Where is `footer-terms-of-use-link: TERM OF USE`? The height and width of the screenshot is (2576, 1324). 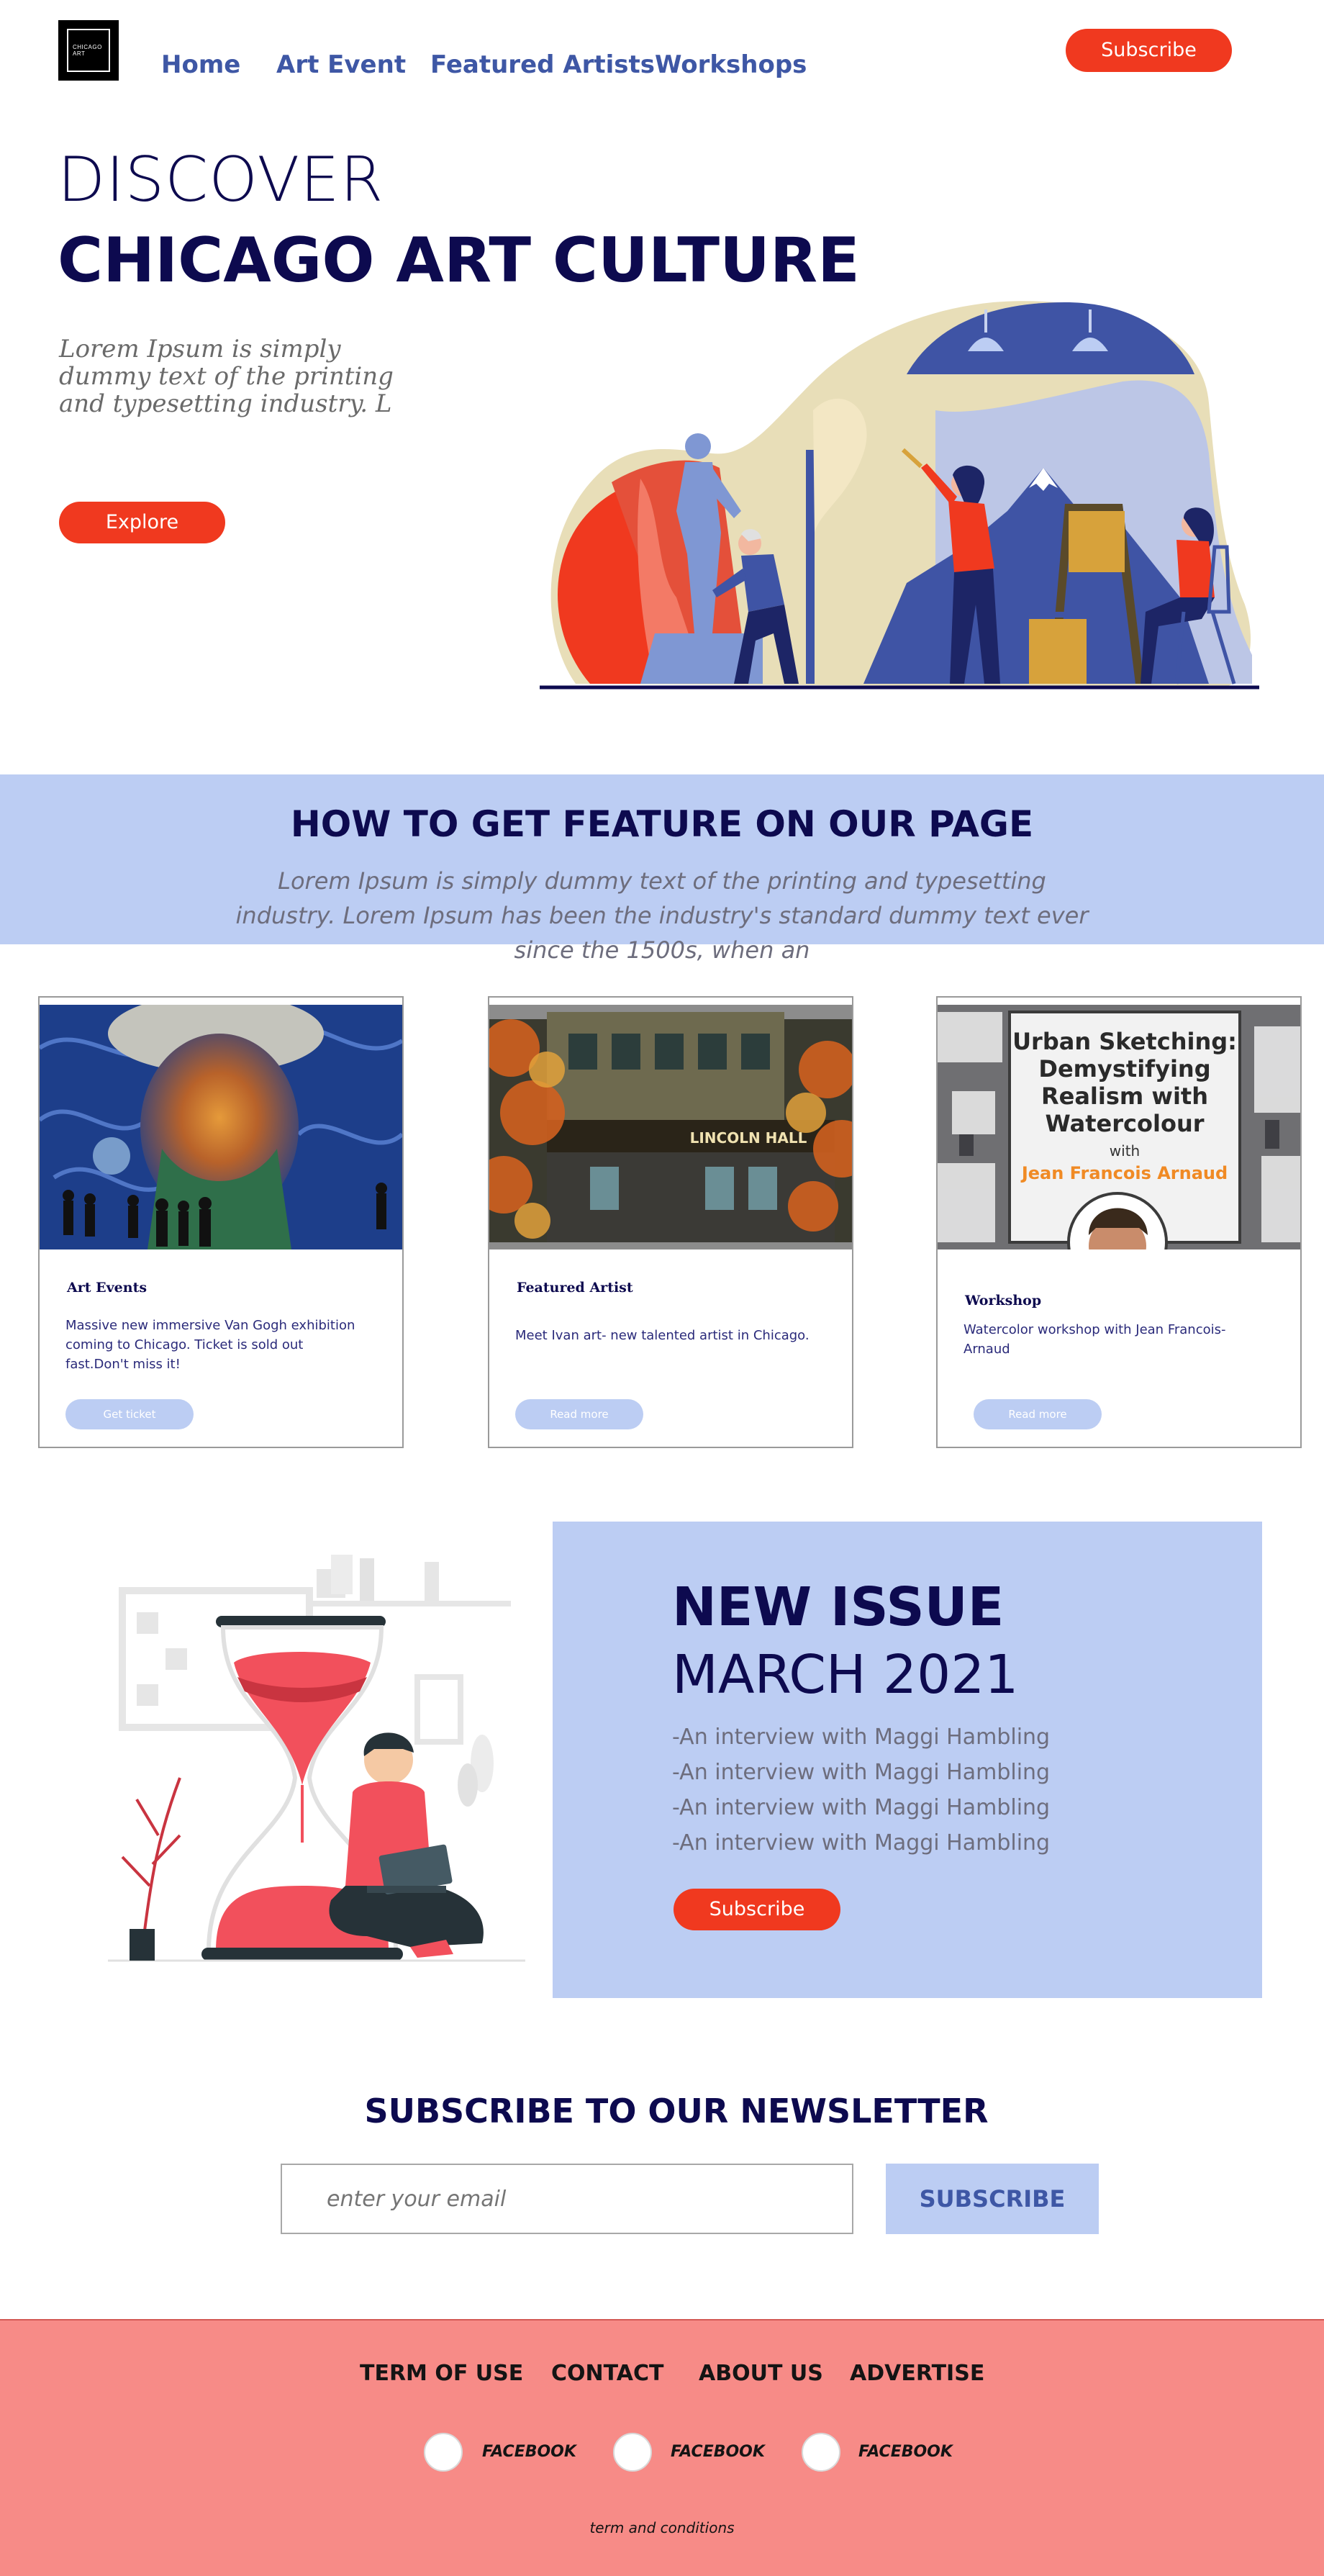 footer-terms-of-use-link: TERM OF USE is located at coordinates (441, 2373).